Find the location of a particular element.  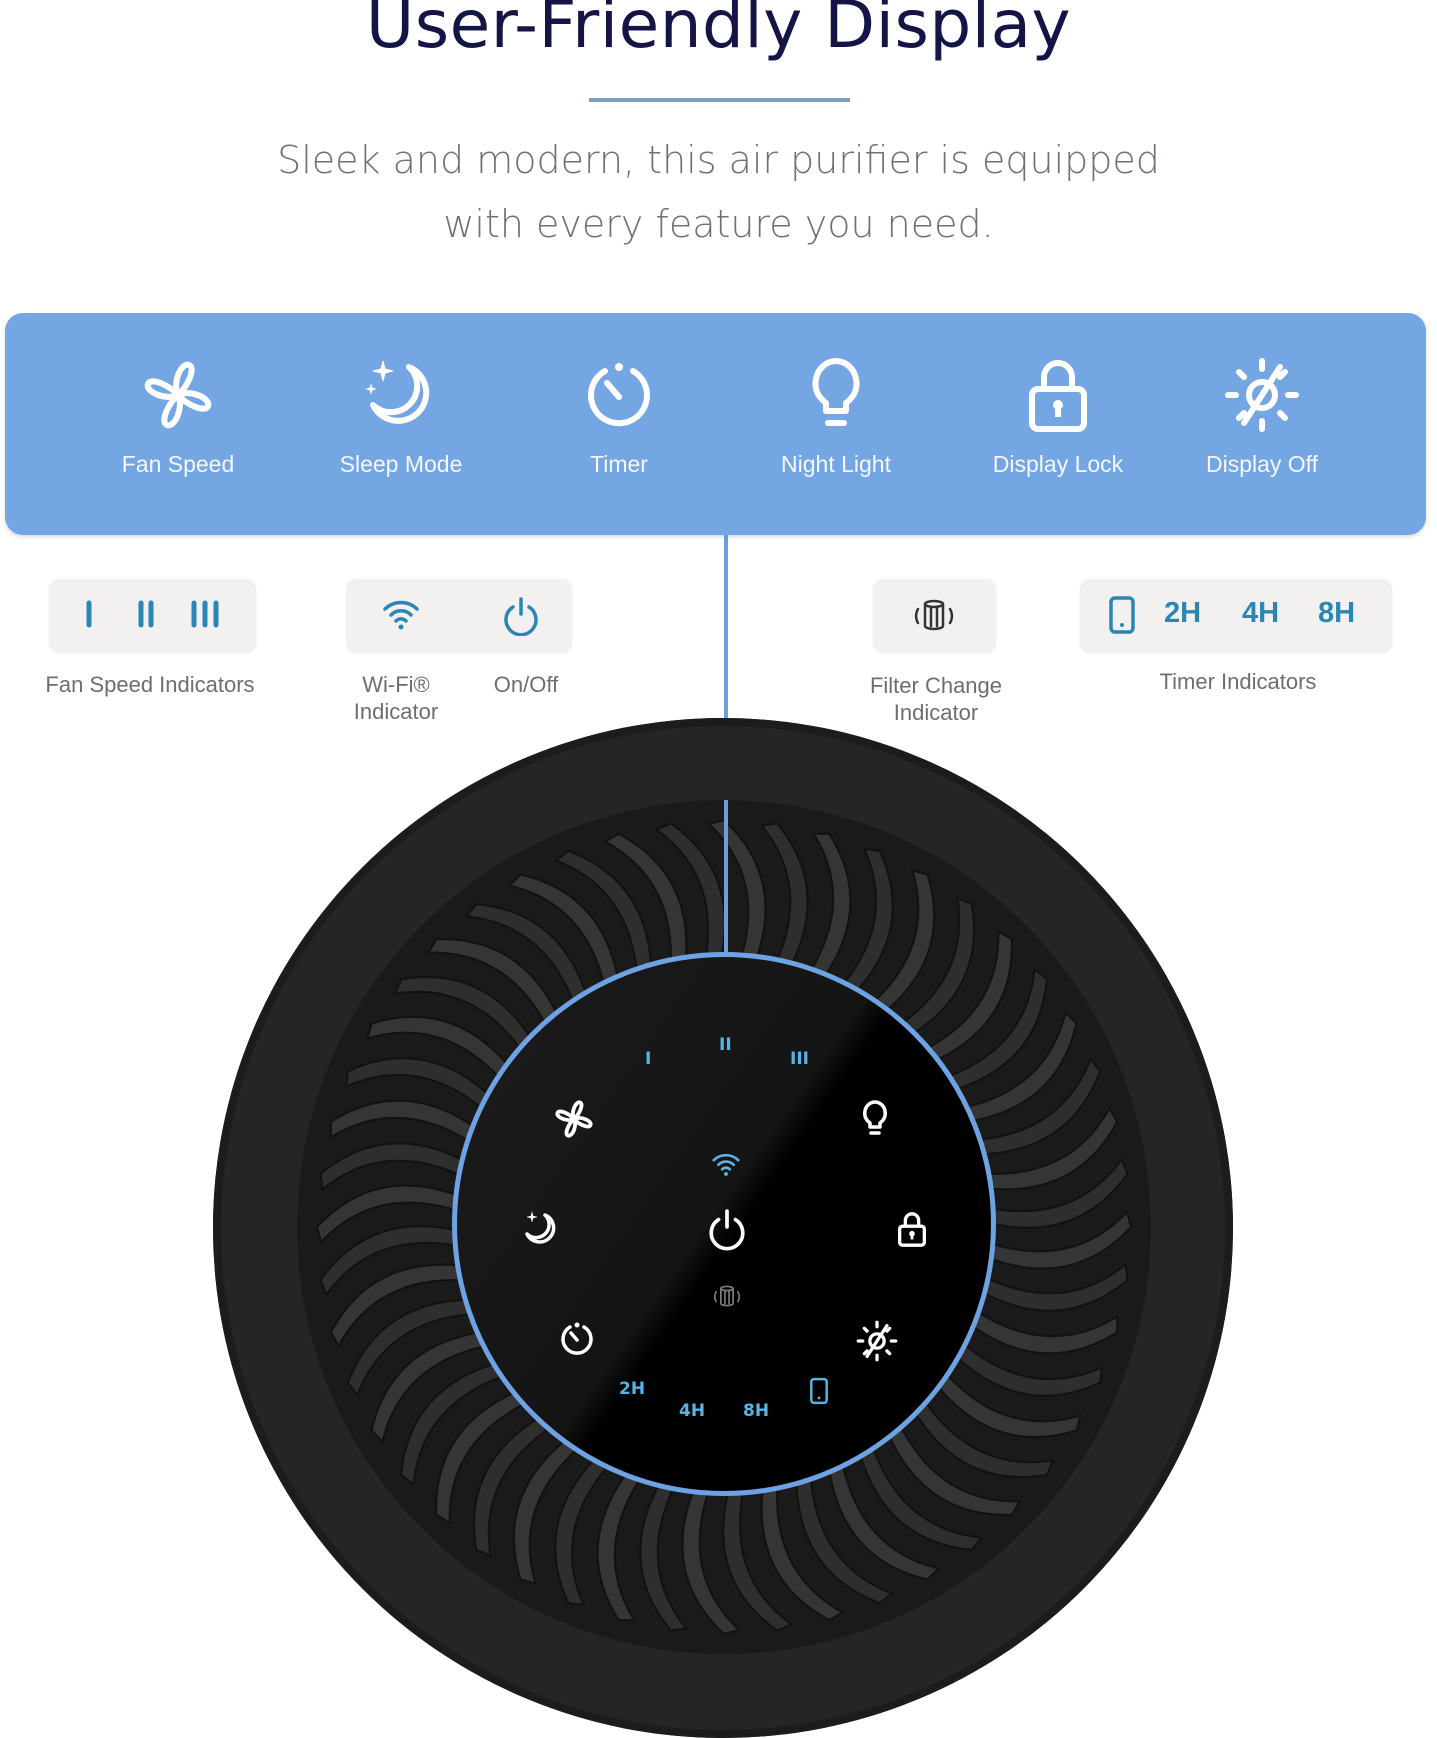

panel-speed-1: I is located at coordinates (648, 1059).